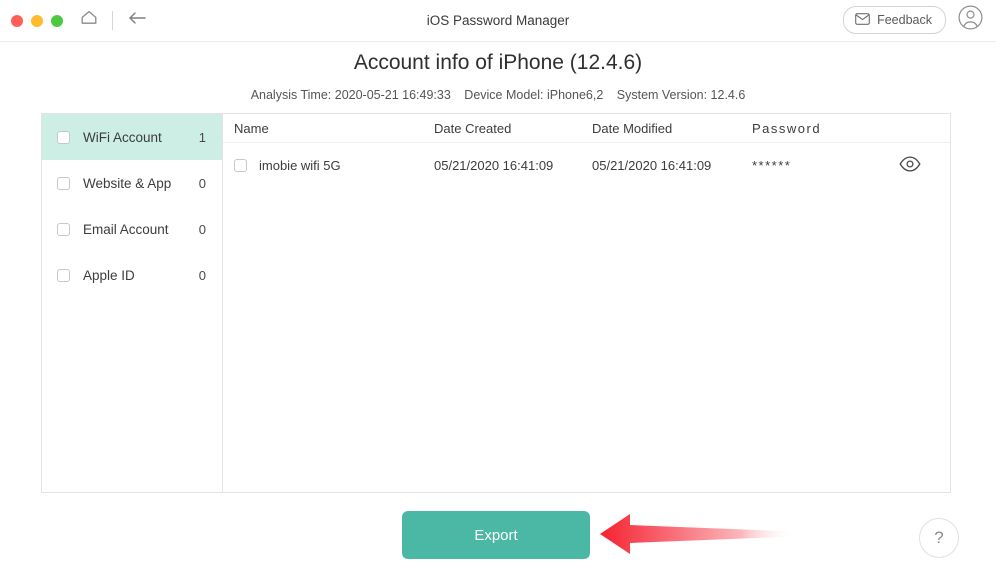 The height and width of the screenshot is (578, 996). Describe the element at coordinates (534, 95) in the screenshot. I see `device-model: Device Model: iPhone6,2` at that location.